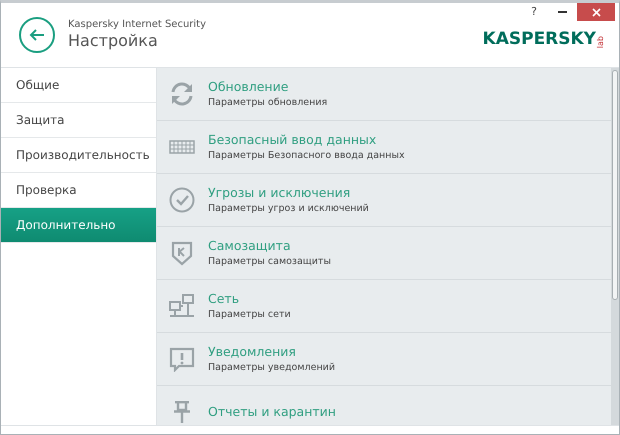  Describe the element at coordinates (288, 193) in the screenshot. I see `setting-link: Угрозы и исключения` at that location.